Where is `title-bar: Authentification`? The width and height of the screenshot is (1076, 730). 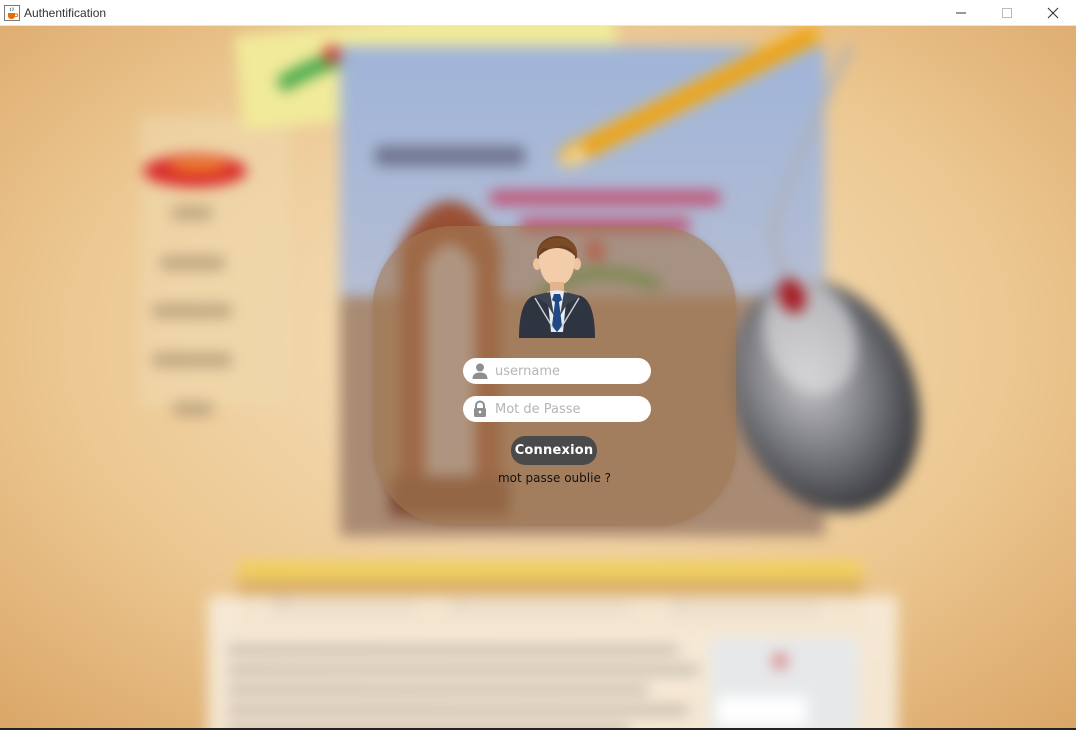
title-bar: Authentification is located at coordinates (538, 13).